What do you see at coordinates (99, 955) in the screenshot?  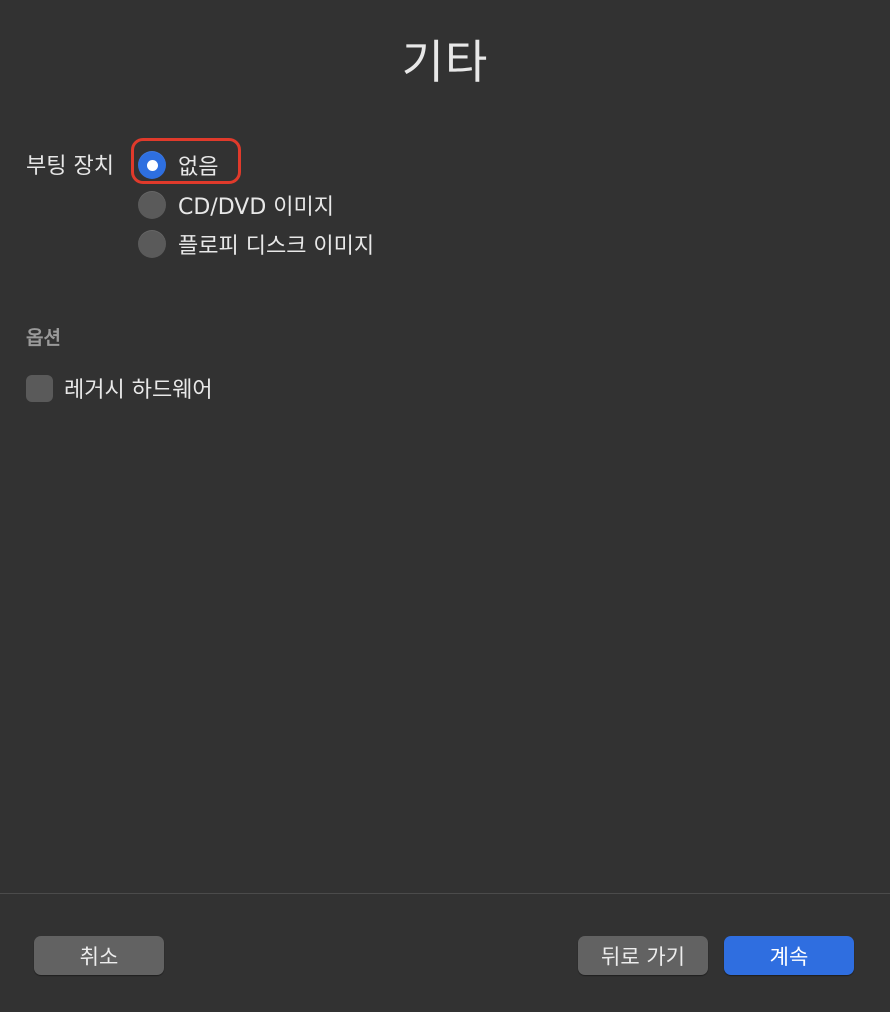 I see `cancel-button: 취소` at bounding box center [99, 955].